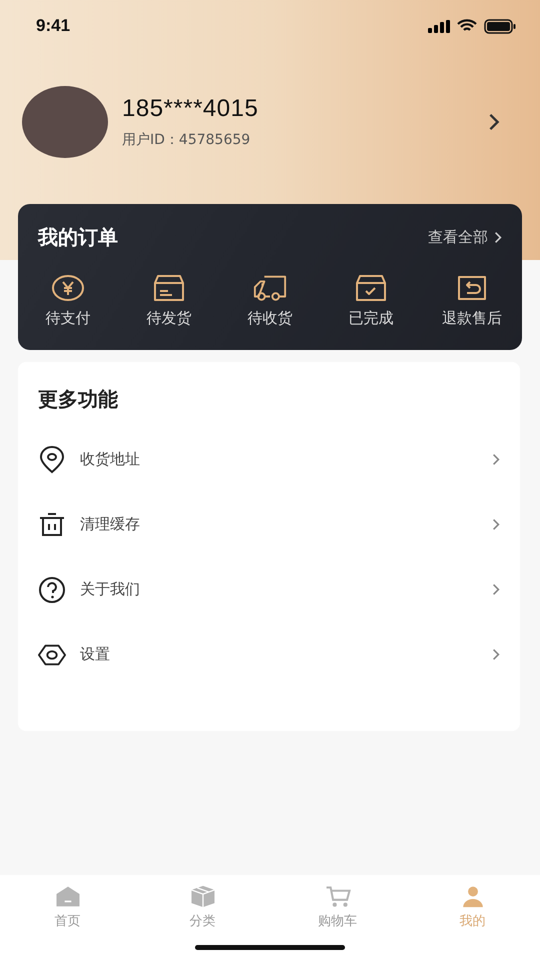 Image resolution: width=540 pixels, height=960 pixels. Describe the element at coordinates (270, 288) in the screenshot. I see `truck-icon` at that location.